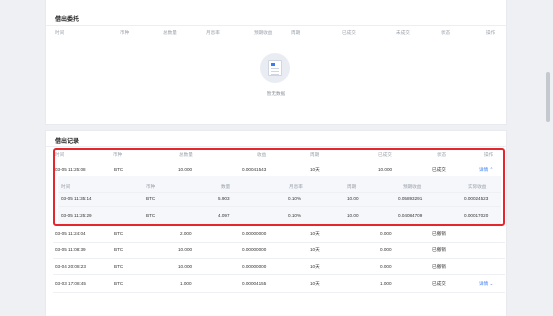 The width and height of the screenshot is (553, 316). Describe the element at coordinates (446, 32) in the screenshot. I see `entrust-header-status: 状态` at that location.